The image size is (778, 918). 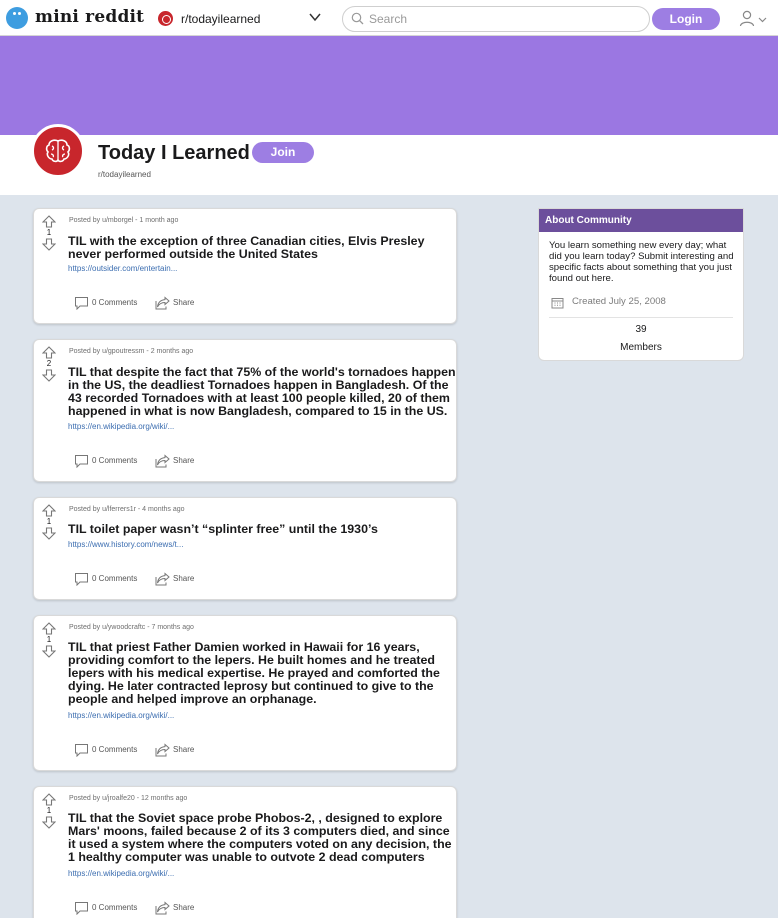 I want to click on post-meta: Posted by u/mborgel - 1 month ago, so click(x=124, y=220).